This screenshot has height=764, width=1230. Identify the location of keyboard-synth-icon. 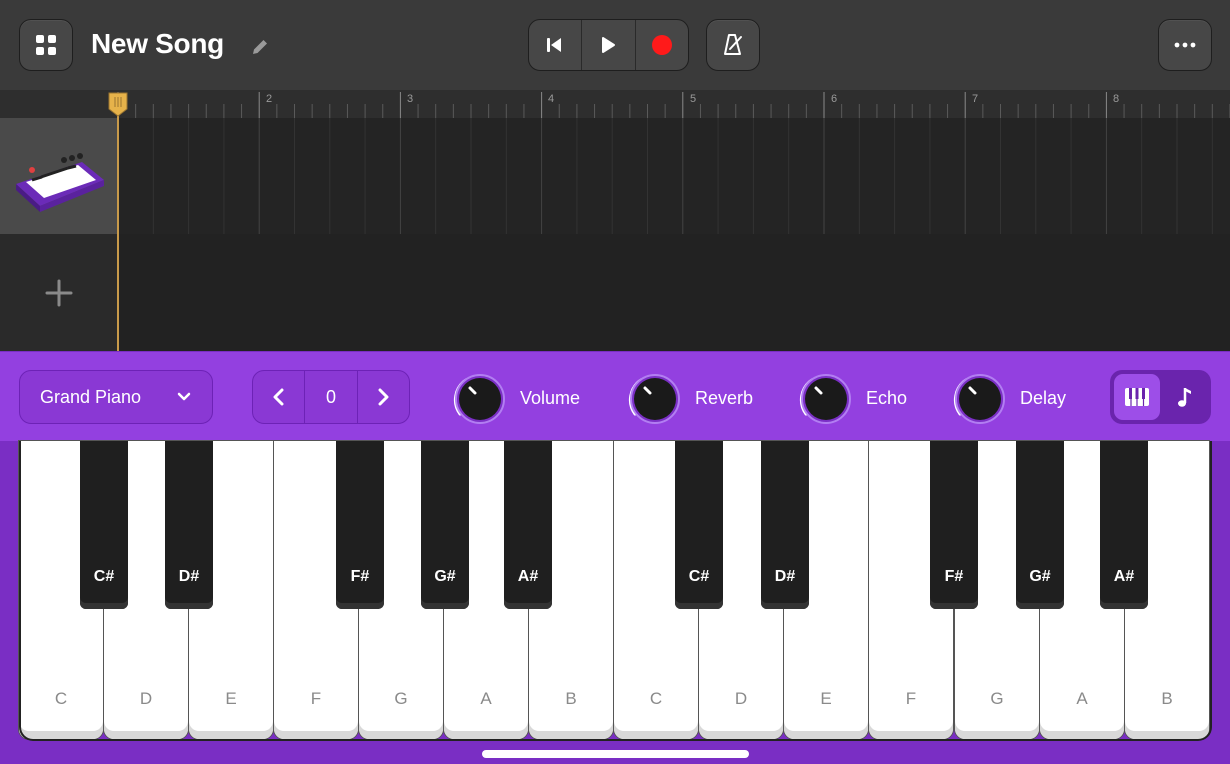
(60, 182).